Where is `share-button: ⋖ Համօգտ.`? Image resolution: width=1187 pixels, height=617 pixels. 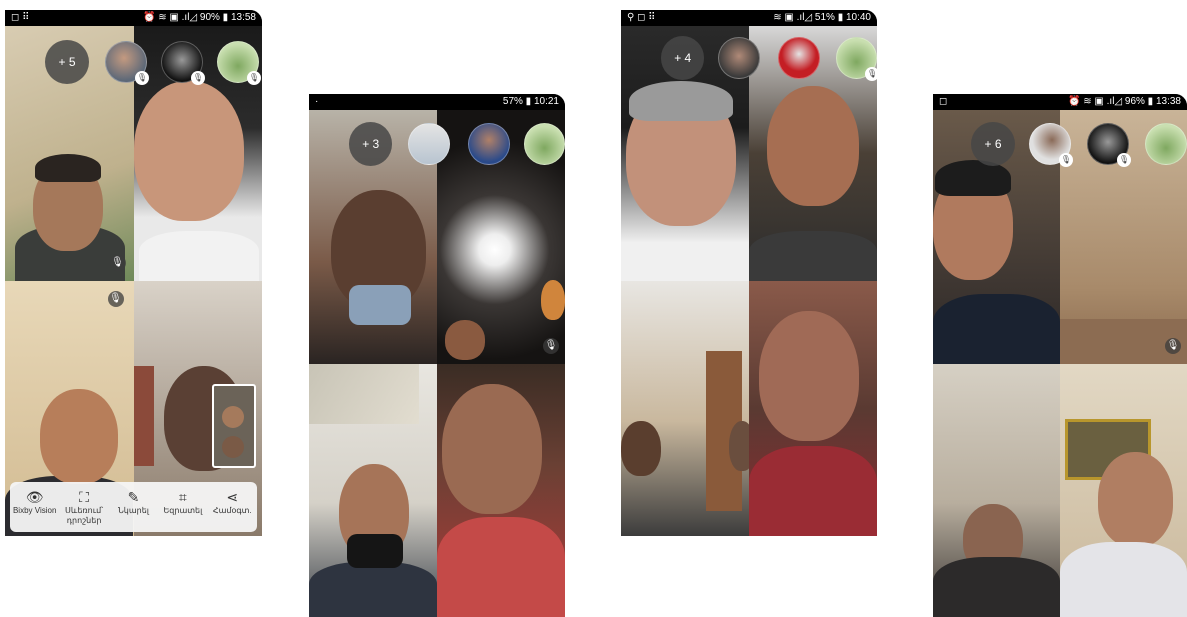 share-button: ⋖ Համօգտ. is located at coordinates (232, 502).